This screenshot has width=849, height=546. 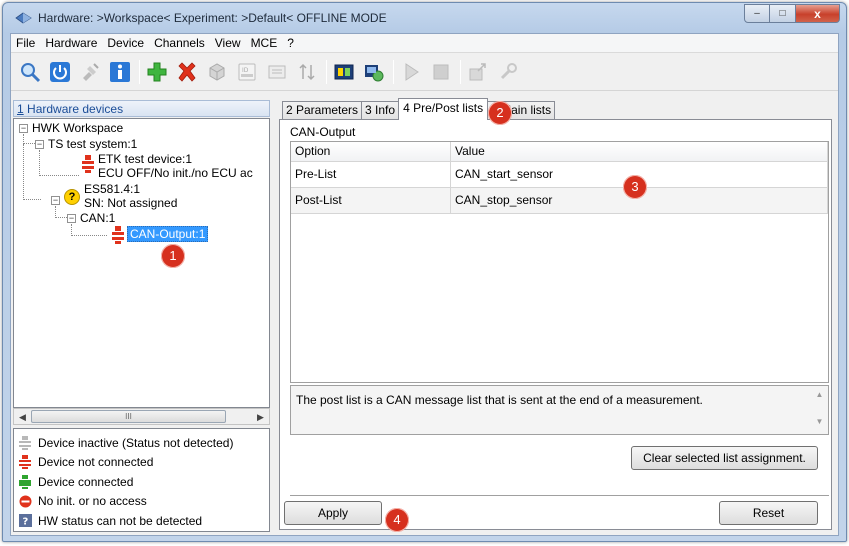 I want to click on horizontal-scrollbar: ◀ III ▶, so click(x=141, y=416).